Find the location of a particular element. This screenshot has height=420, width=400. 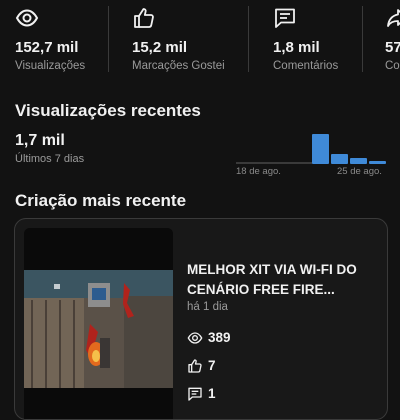

stat-likes: 15,2 mil Marcações Gostei is located at coordinates (178, 39).